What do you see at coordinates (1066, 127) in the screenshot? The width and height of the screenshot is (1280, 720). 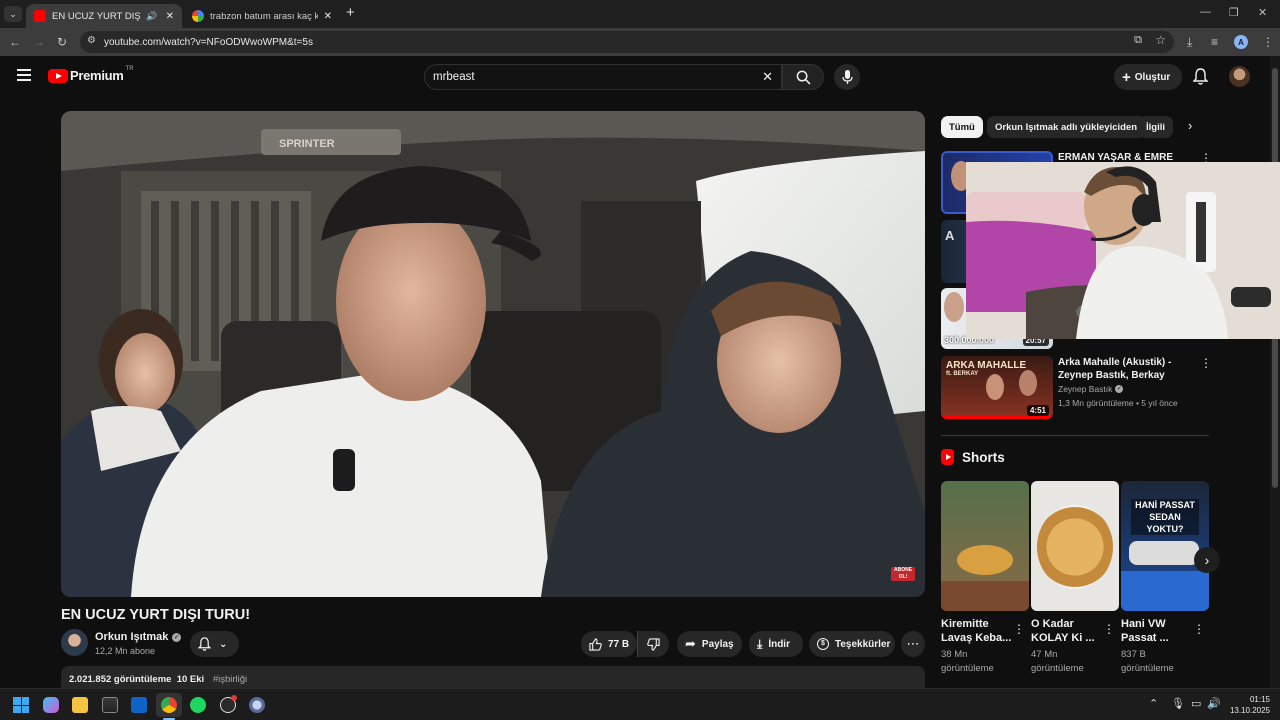 I see `chip-from-uploader: Orkun Işıtmak adlı yükleyiciden` at bounding box center [1066, 127].